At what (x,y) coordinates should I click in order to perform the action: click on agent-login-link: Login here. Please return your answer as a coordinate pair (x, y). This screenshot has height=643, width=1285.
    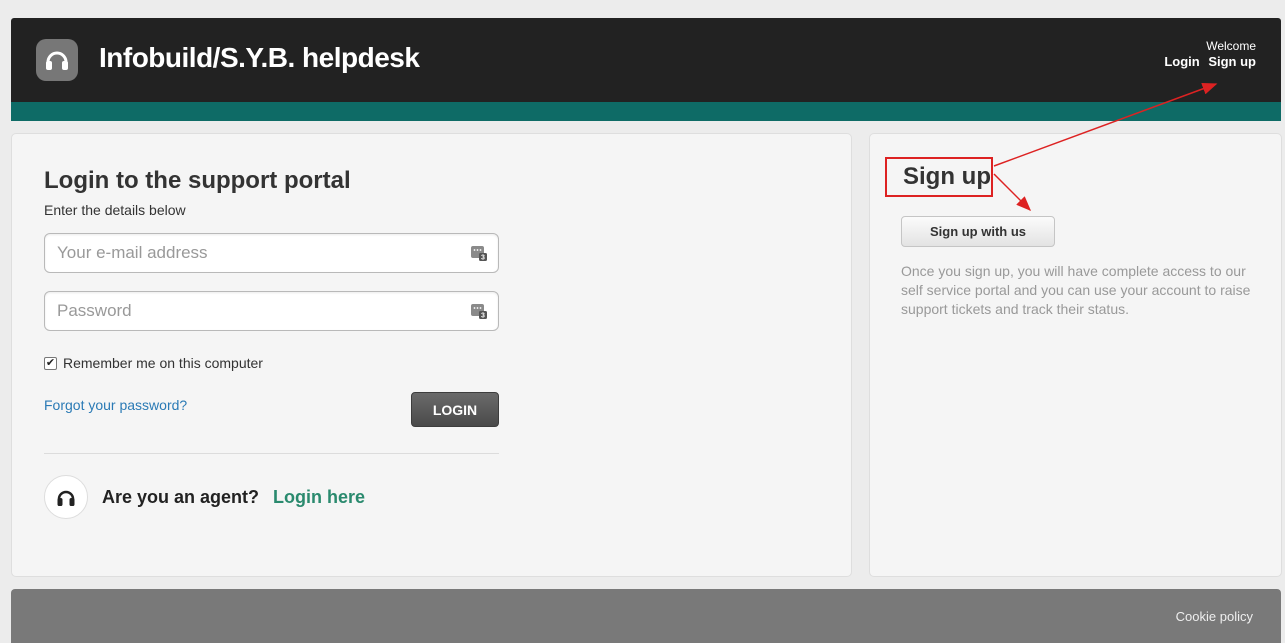
    Looking at the image, I should click on (319, 497).